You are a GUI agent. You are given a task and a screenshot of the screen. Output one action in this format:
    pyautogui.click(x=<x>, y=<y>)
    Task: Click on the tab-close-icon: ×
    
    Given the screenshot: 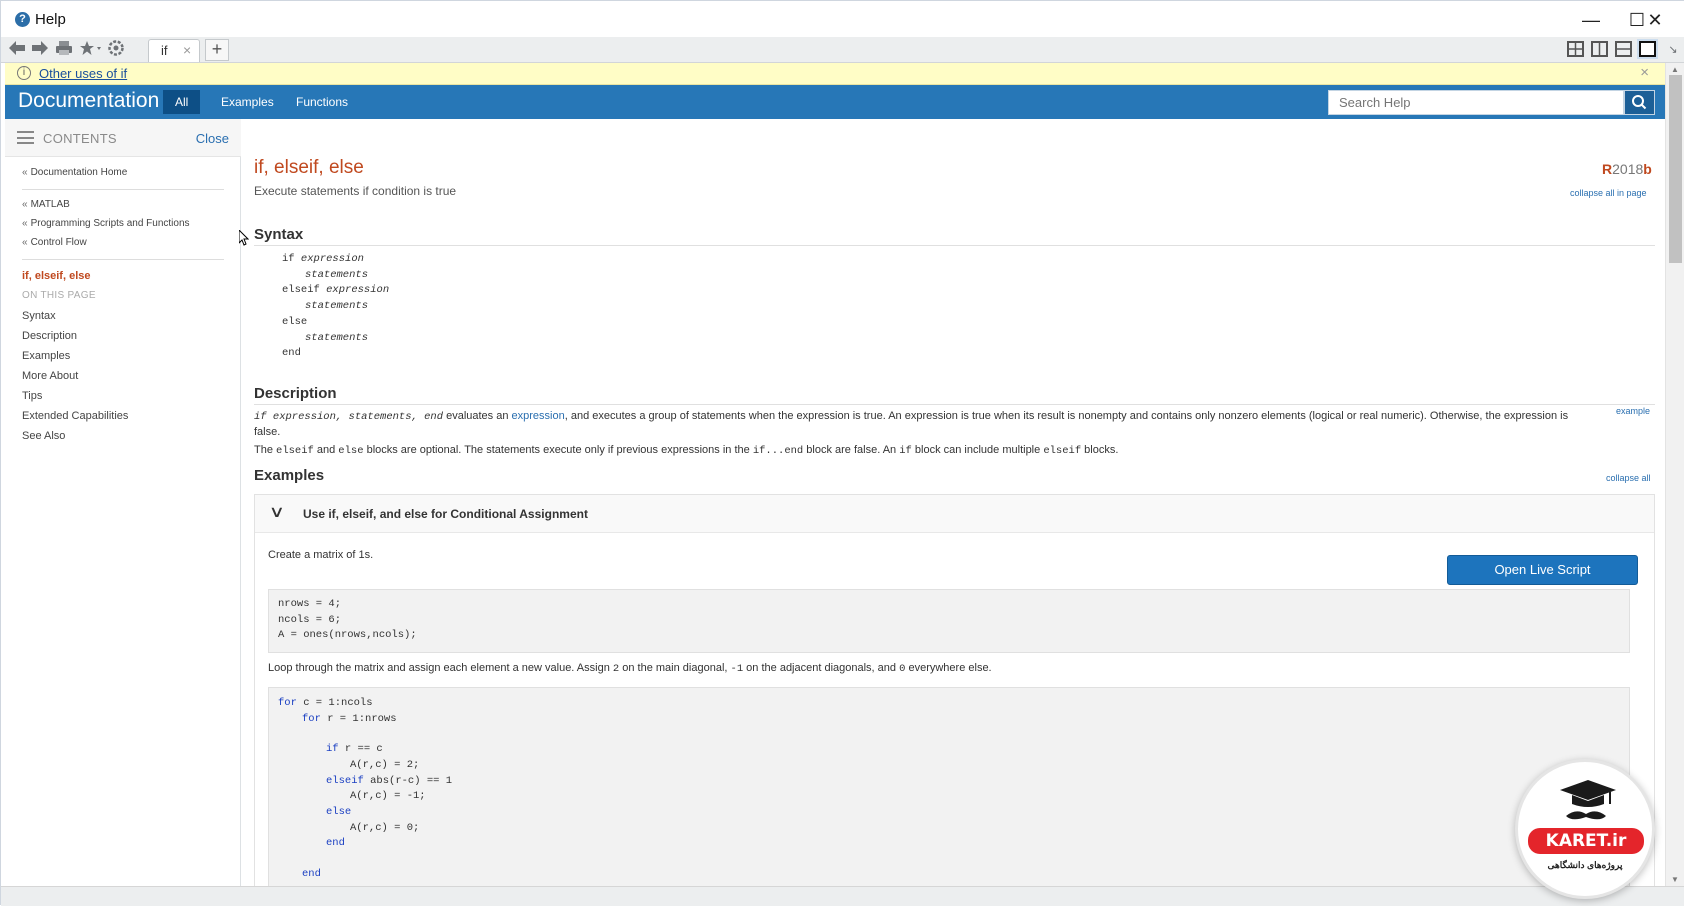 What is the action you would take?
    pyautogui.click(x=187, y=50)
    